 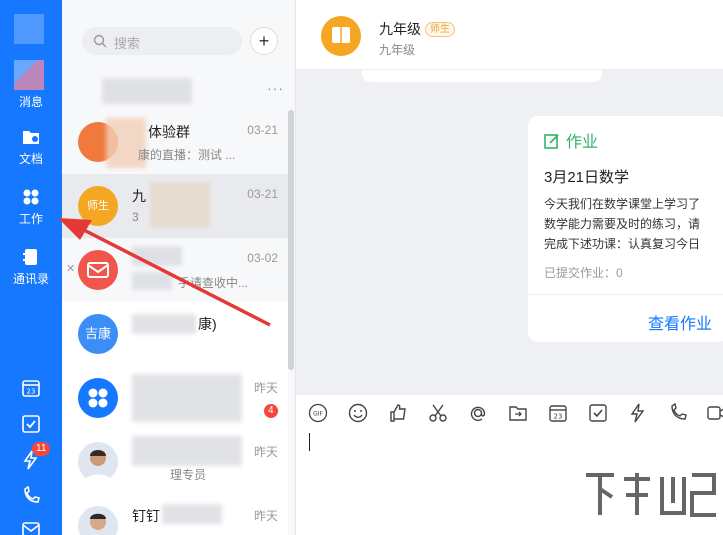 What do you see at coordinates (100, 41) in the screenshot?
I see `search-icon` at bounding box center [100, 41].